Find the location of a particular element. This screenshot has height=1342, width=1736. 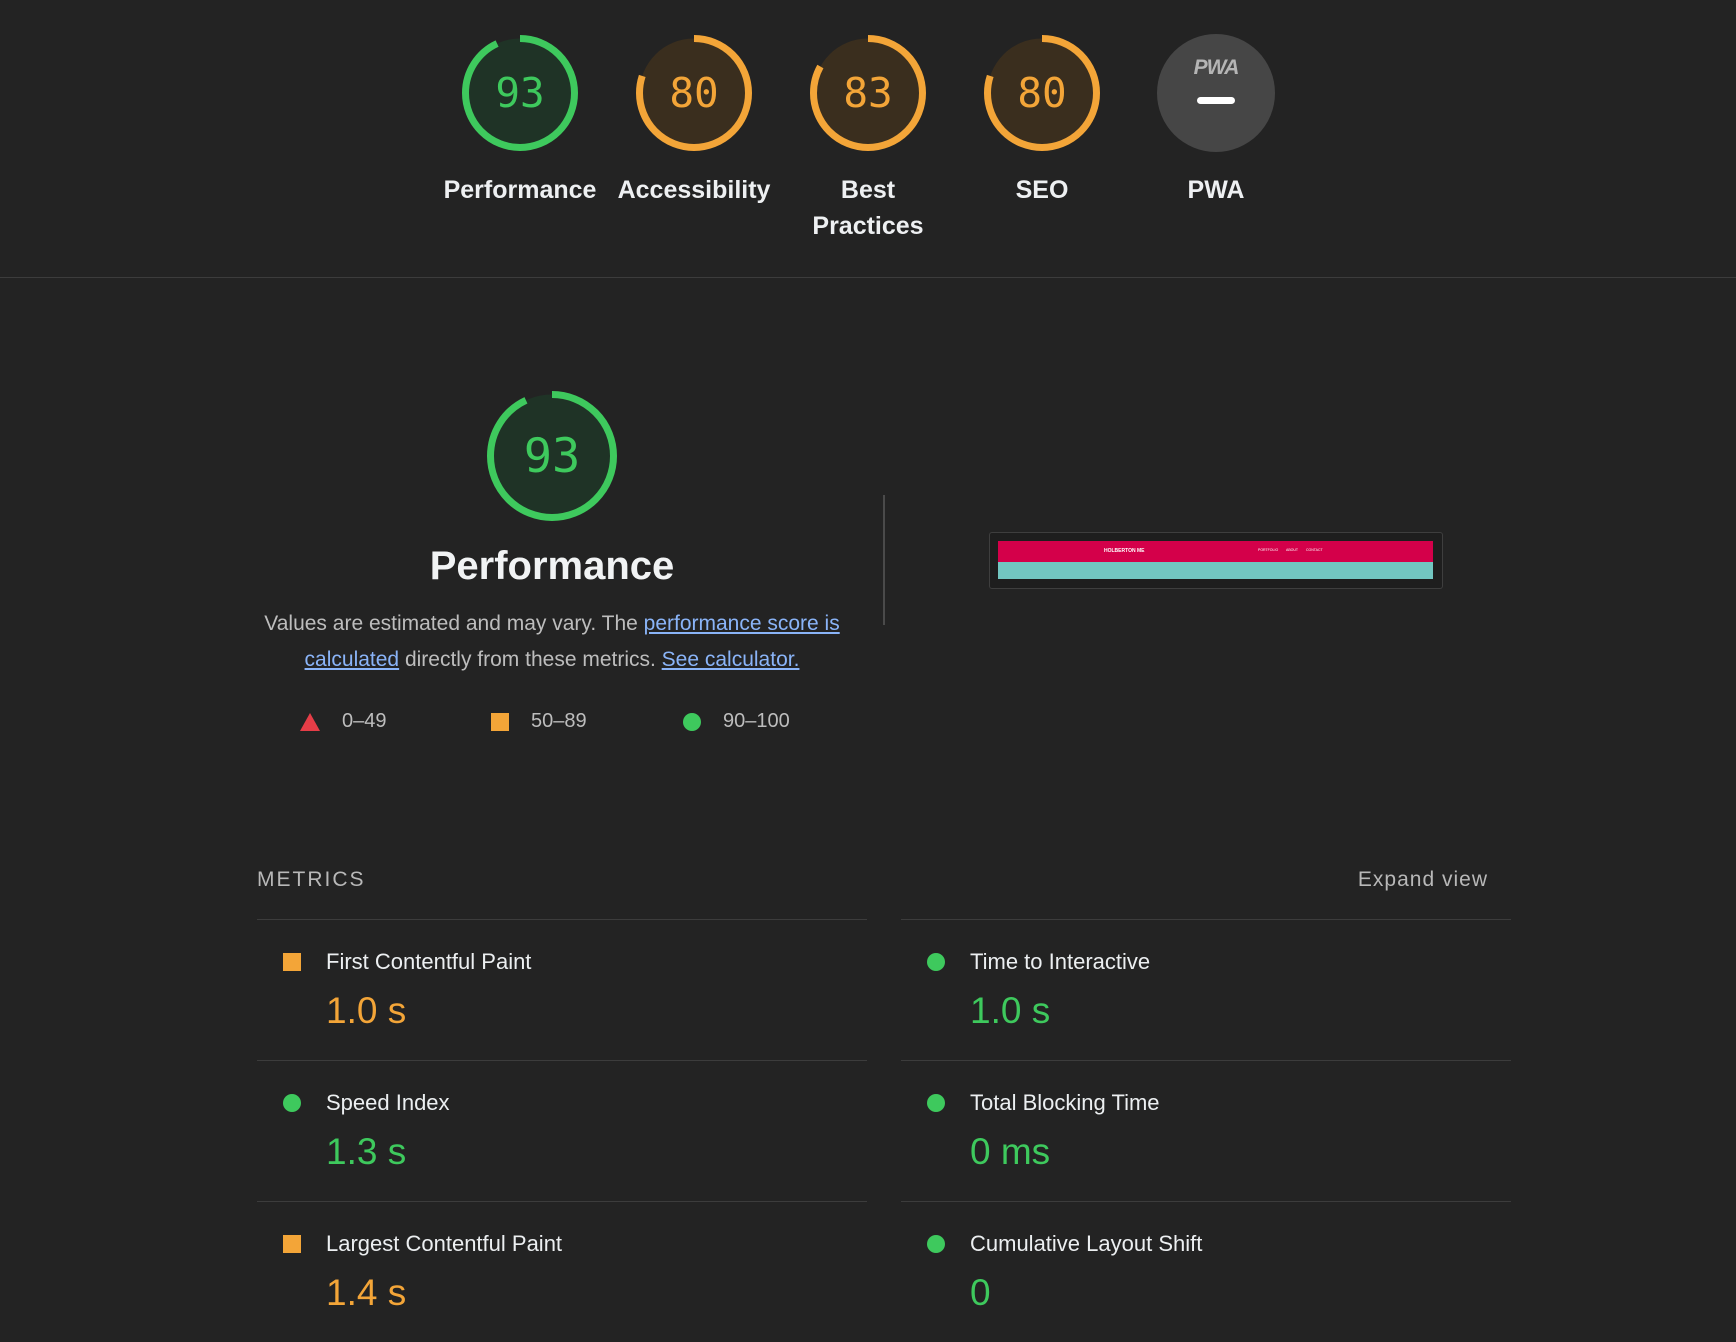

thumbnail-nav-item: ABOUT is located at coordinates (1292, 550).